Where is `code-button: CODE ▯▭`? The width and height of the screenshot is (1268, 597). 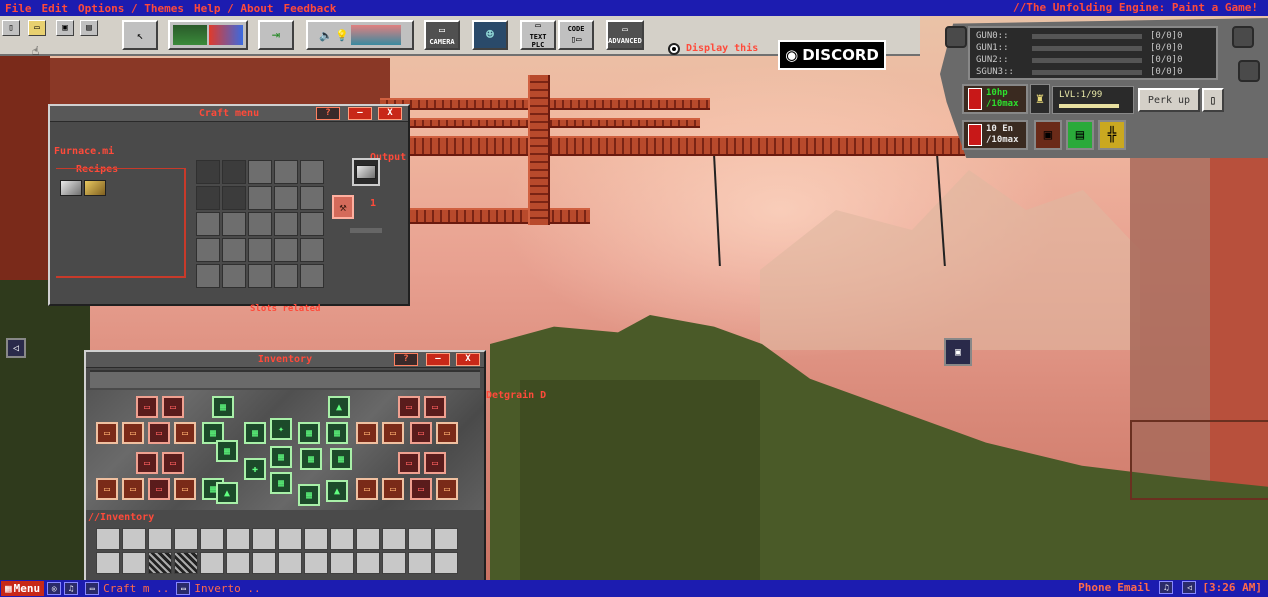 code-button: CODE ▯▭ is located at coordinates (576, 35).